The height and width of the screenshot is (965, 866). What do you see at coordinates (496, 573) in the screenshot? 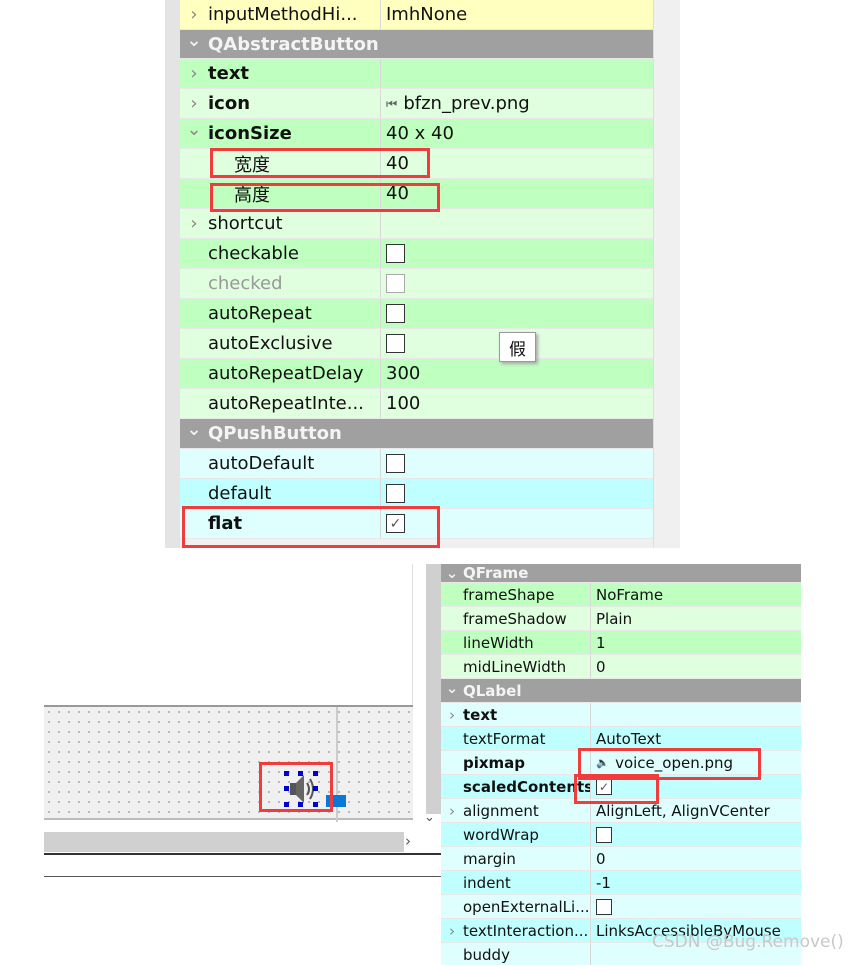
I see `property-name: QFrame` at bounding box center [496, 573].